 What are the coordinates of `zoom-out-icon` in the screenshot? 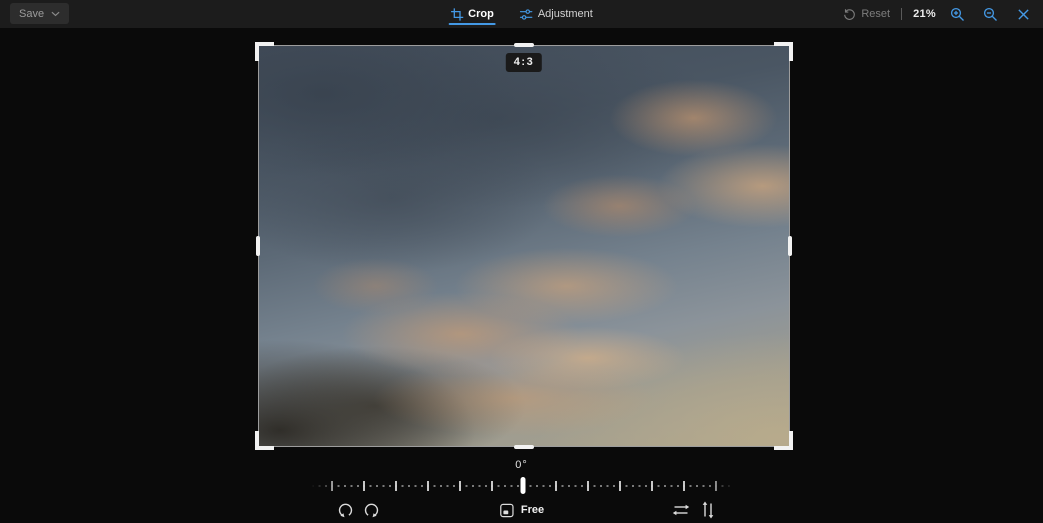 It's located at (990, 14).